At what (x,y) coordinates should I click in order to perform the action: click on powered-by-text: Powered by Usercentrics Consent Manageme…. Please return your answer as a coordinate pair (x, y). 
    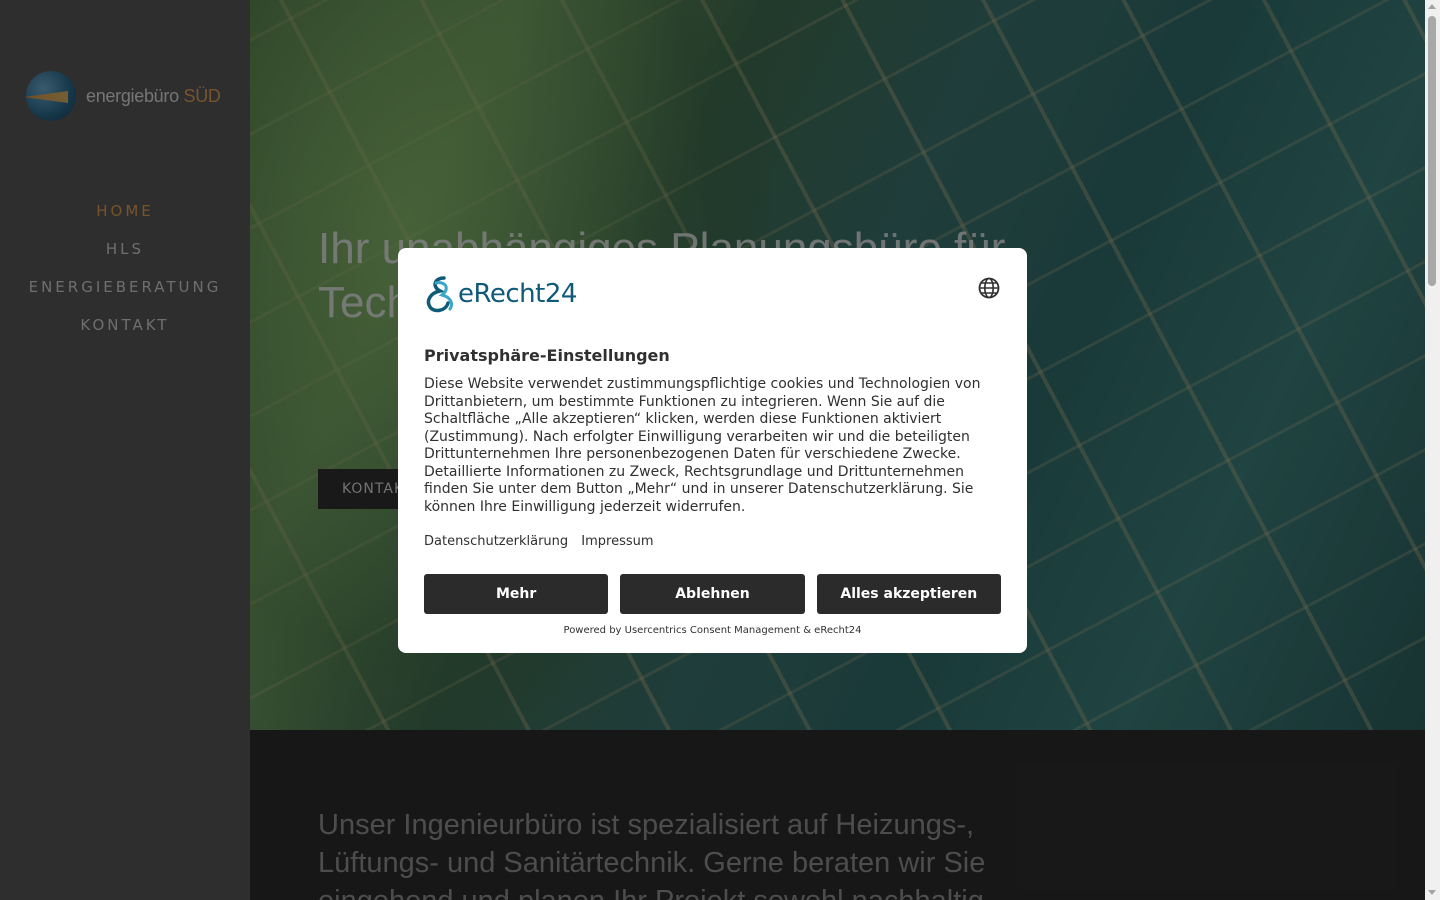
    Looking at the image, I should click on (712, 630).